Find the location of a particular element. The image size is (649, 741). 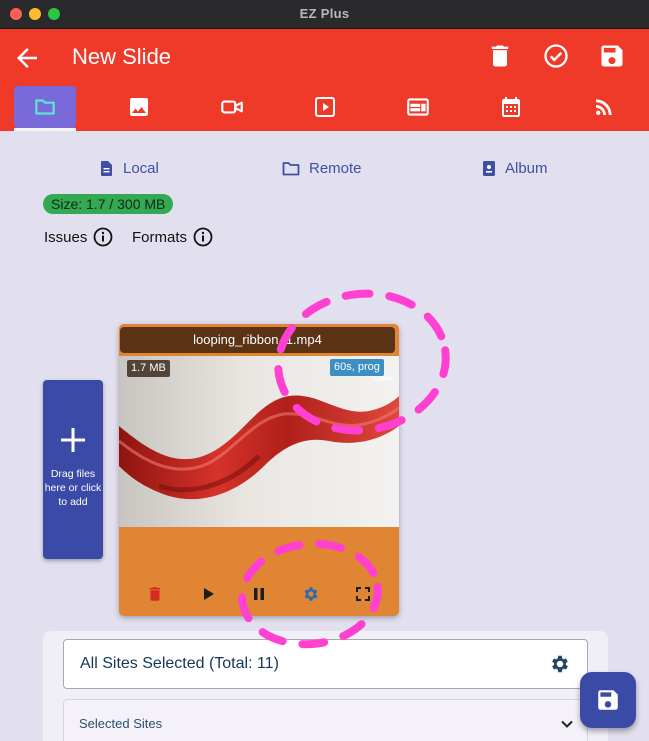

media-filename: looping_ribbon_1.mp4 is located at coordinates (257, 340).